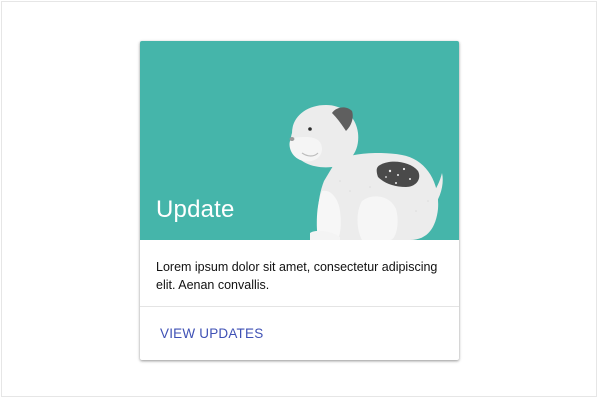 This screenshot has height=400, width=600. I want to click on card-actions: View Updates, so click(299, 334).